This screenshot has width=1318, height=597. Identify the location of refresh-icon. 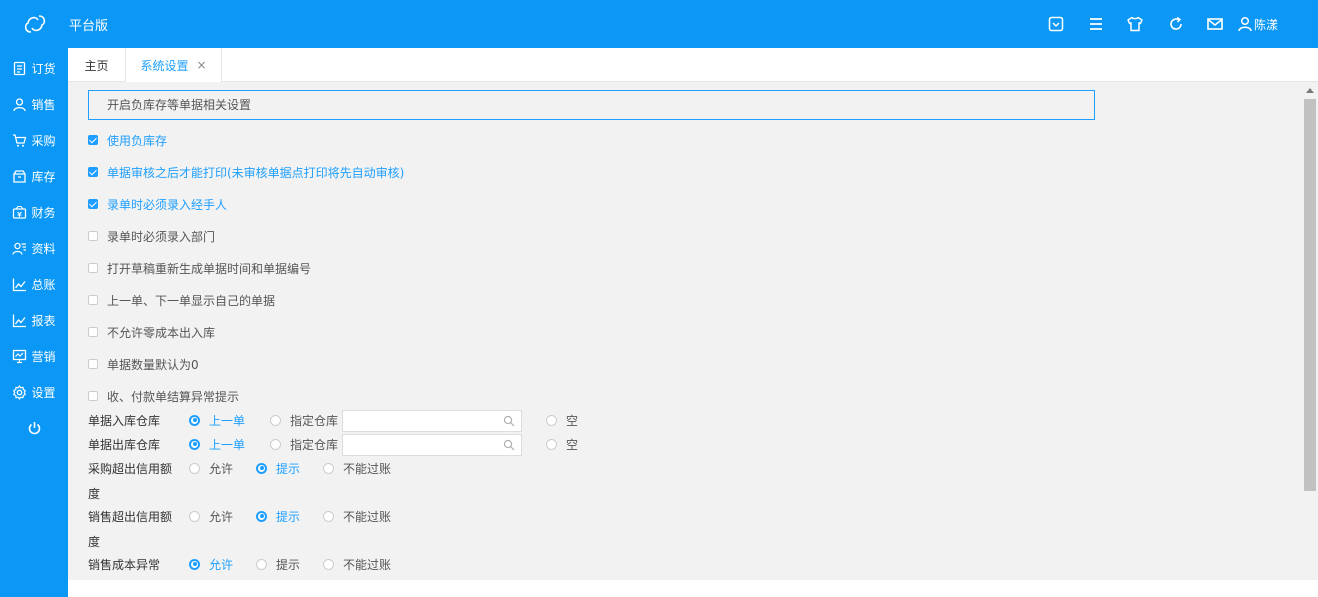
(1176, 24).